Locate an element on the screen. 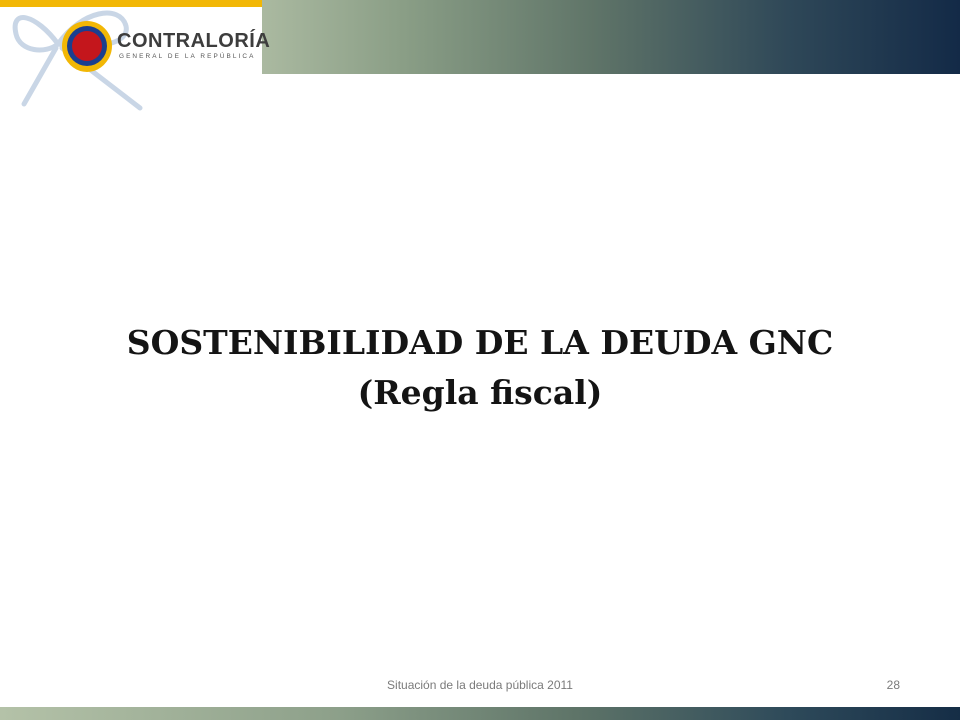 The height and width of the screenshot is (720, 960). footer-caption: Situación de la deuda pública 2011 is located at coordinates (480, 685).